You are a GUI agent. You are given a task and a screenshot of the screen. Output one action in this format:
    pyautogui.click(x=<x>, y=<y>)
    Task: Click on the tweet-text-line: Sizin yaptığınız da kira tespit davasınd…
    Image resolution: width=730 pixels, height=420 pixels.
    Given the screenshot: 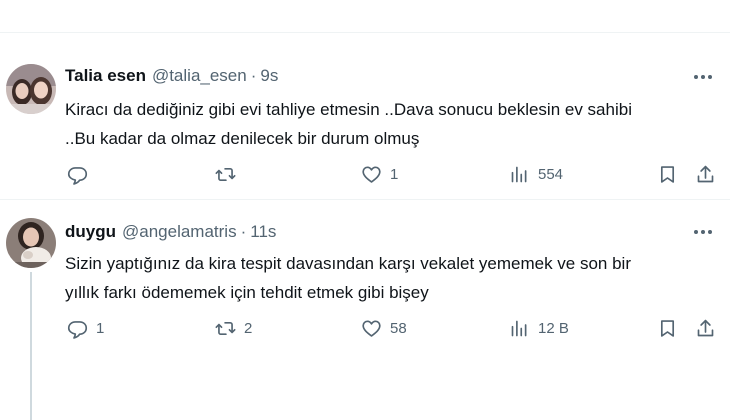 What is the action you would take?
    pyautogui.click(x=348, y=263)
    